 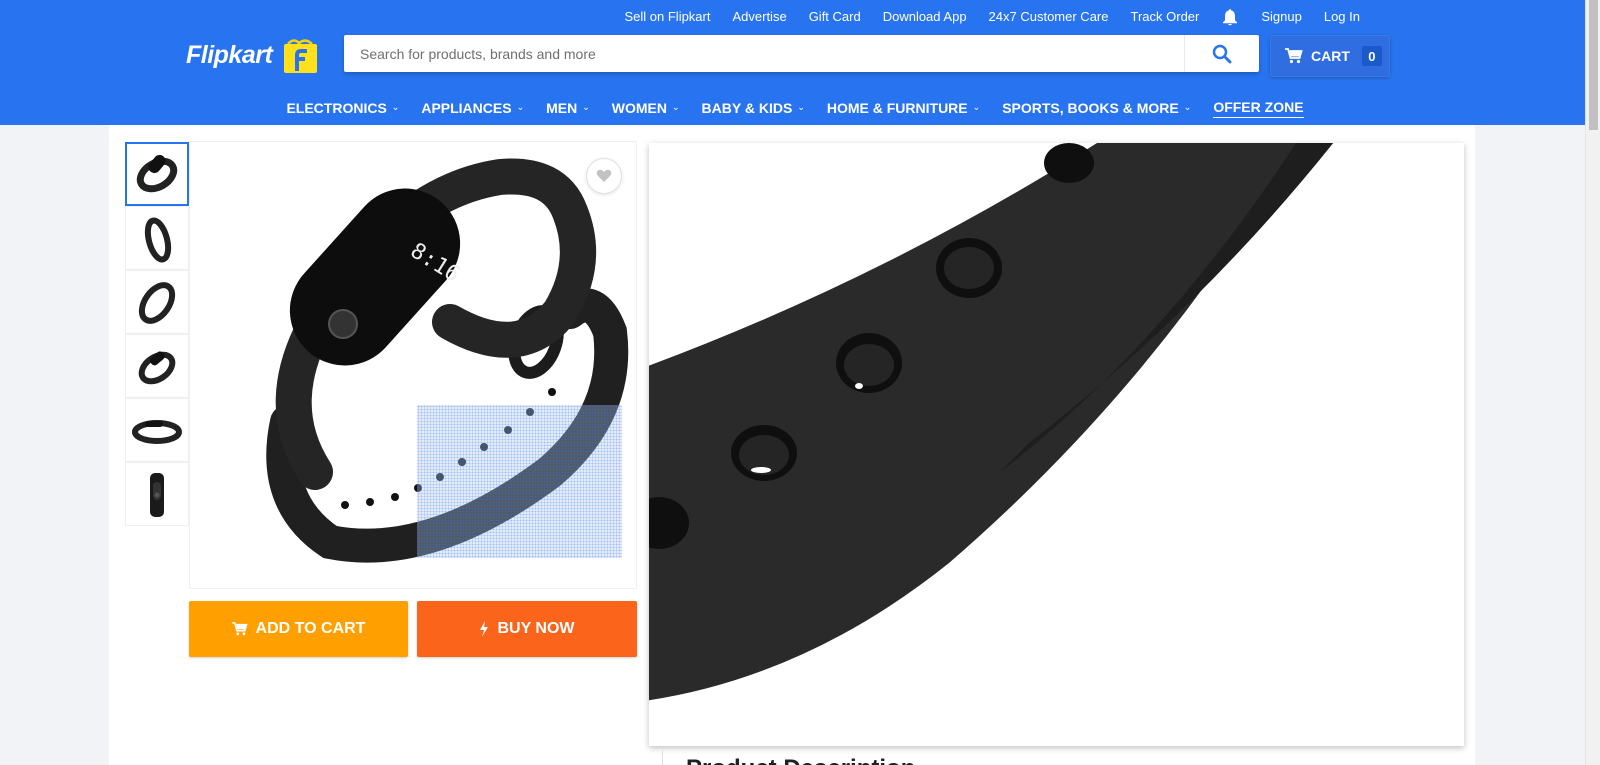 What do you see at coordinates (764, 53) in the screenshot?
I see `search-input` at bounding box center [764, 53].